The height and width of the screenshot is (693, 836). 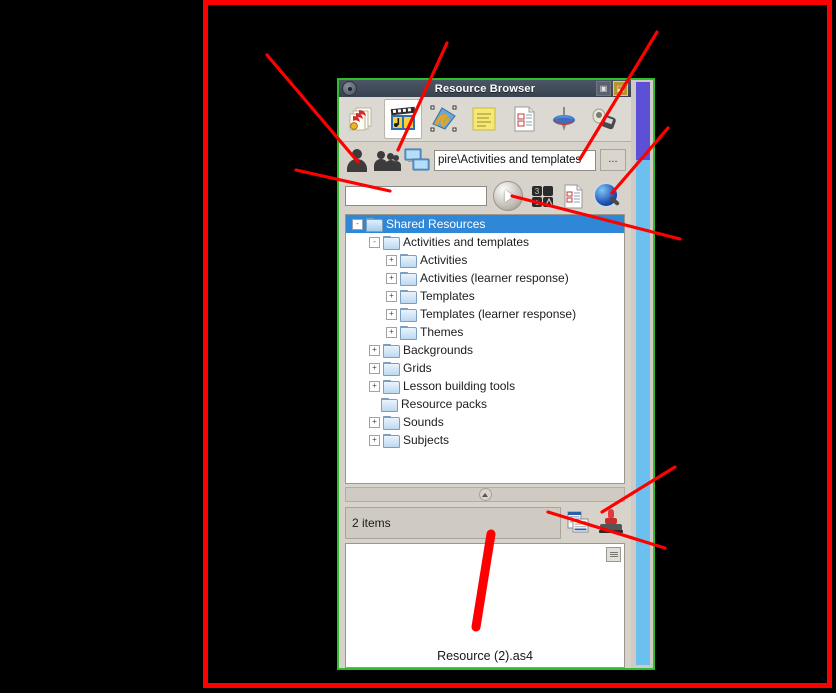 I want to click on list-view-icon, so click(x=579, y=523).